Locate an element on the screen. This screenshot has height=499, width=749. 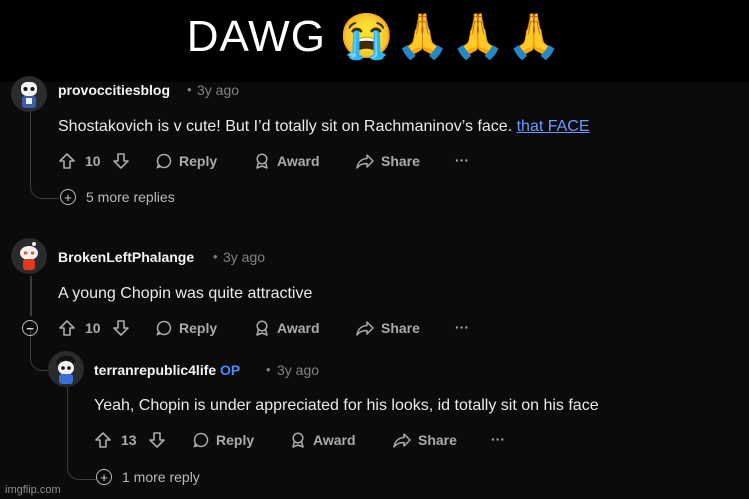
vote-count: 13 is located at coordinates (129, 440).